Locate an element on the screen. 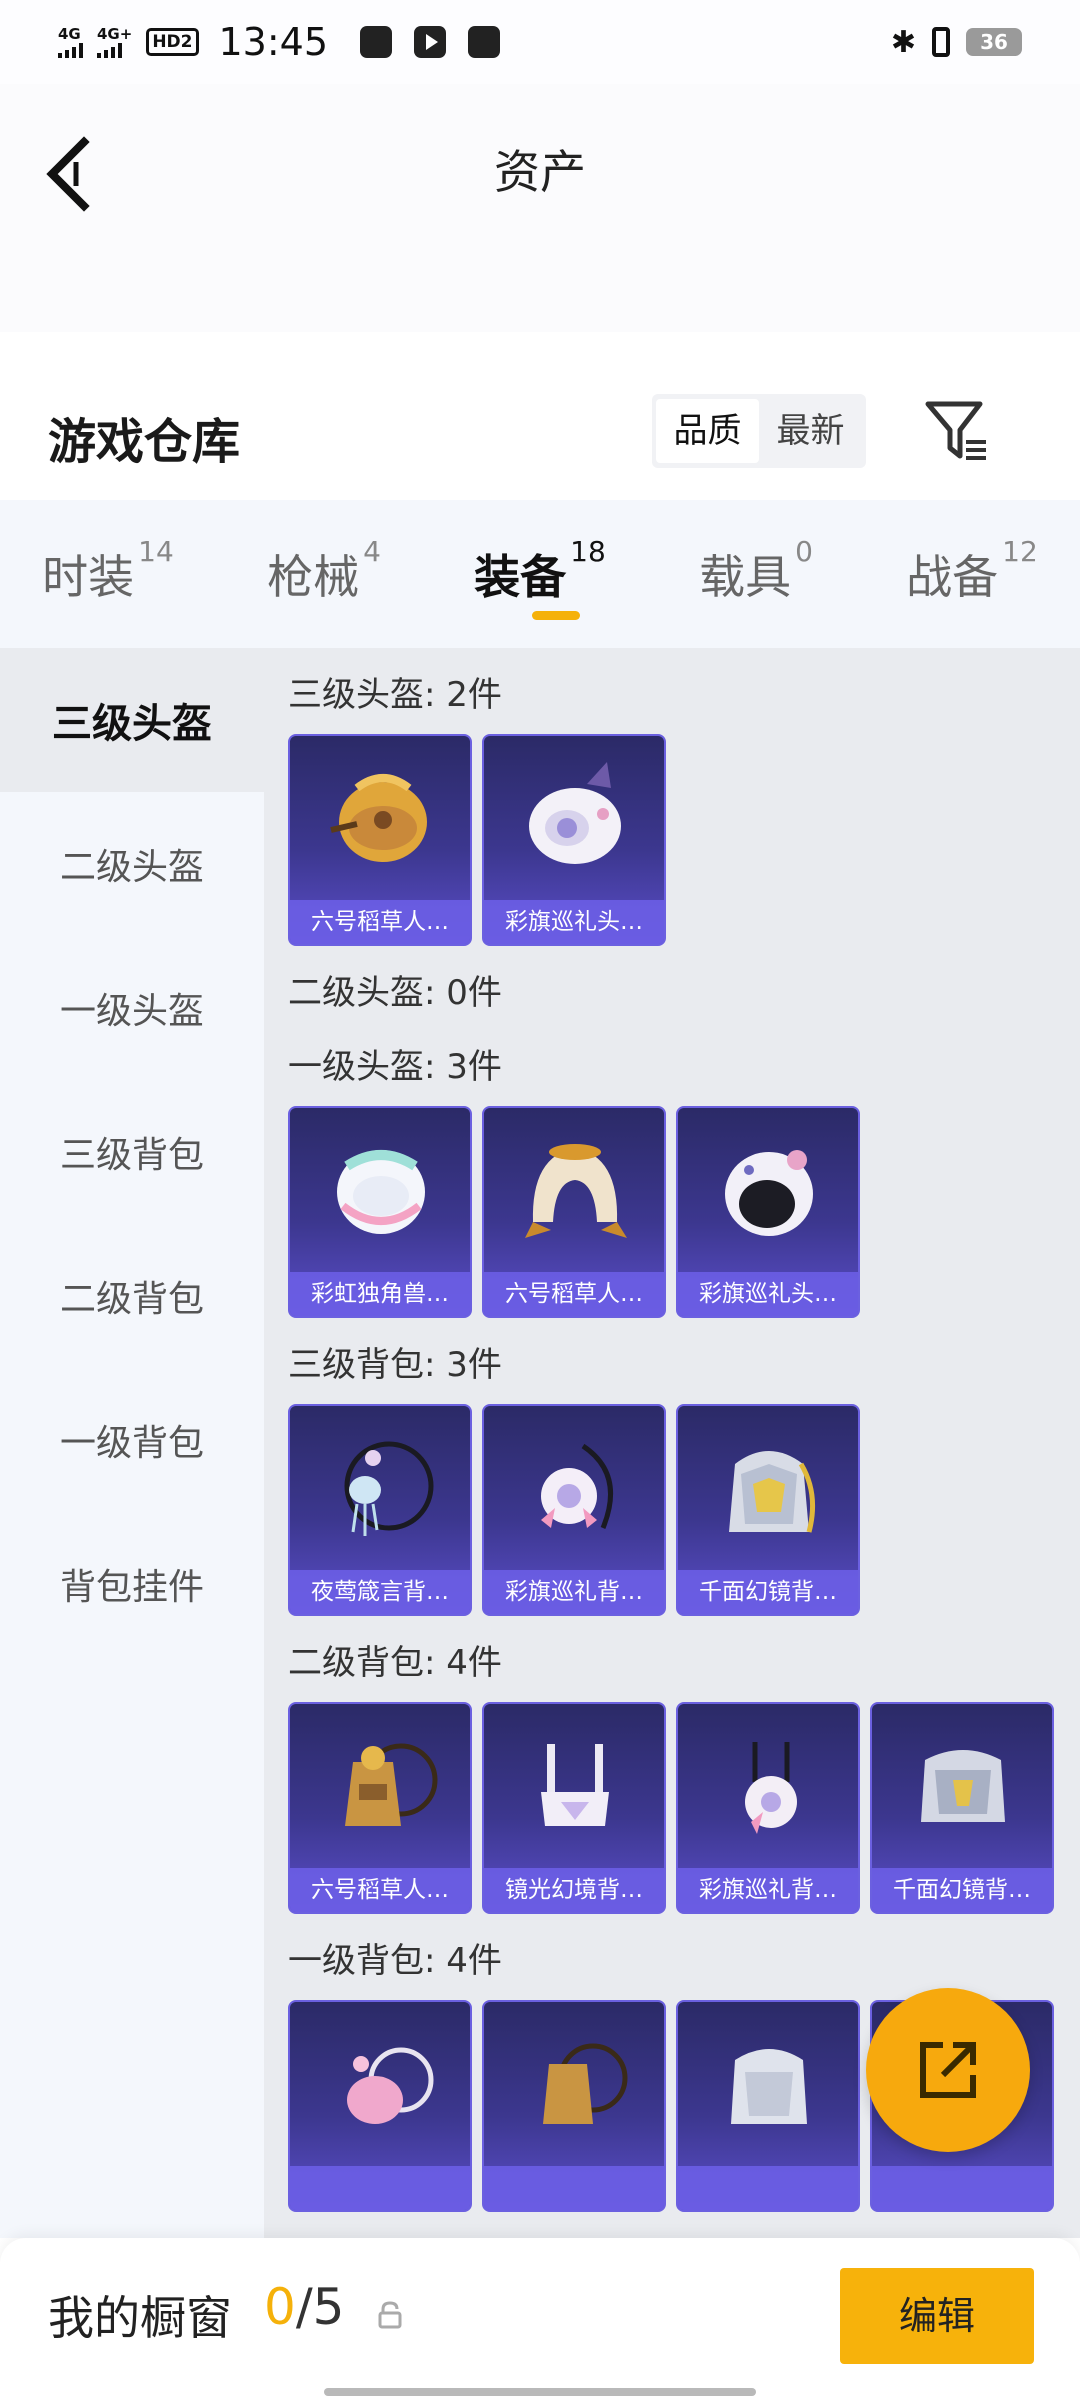 The height and width of the screenshot is (2400, 1080). status-bar: 4G 4G+ HD2 13:45 ✱ 36 is located at coordinates (540, 42).